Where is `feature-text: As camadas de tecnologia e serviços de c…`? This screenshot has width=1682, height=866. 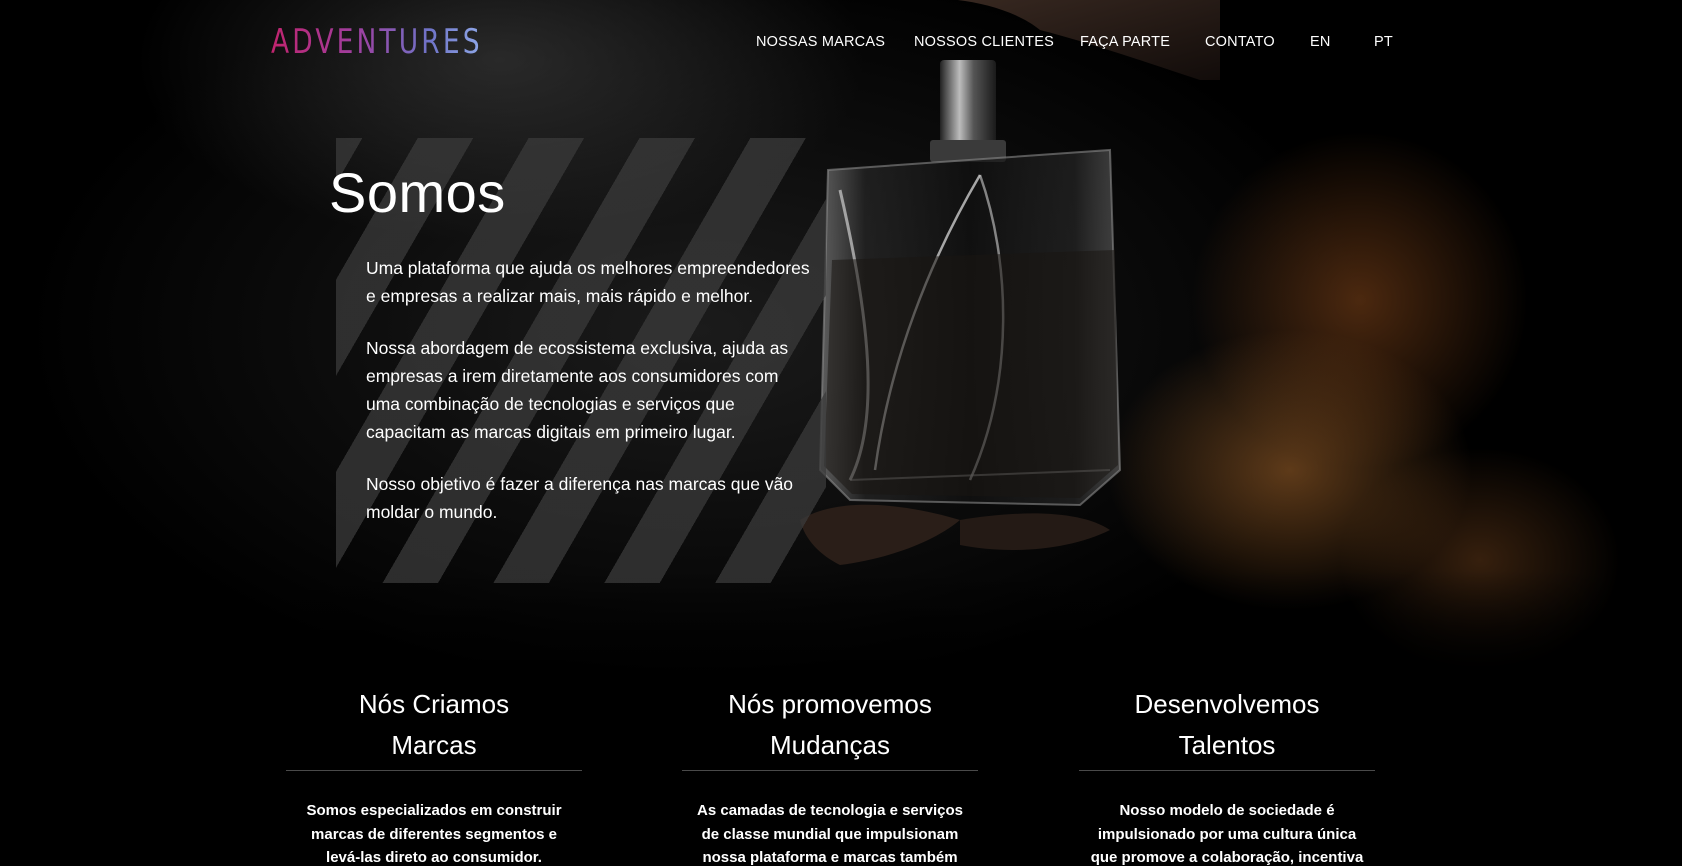
feature-text: As camadas de tecnologia e serviços de c… is located at coordinates (830, 834).